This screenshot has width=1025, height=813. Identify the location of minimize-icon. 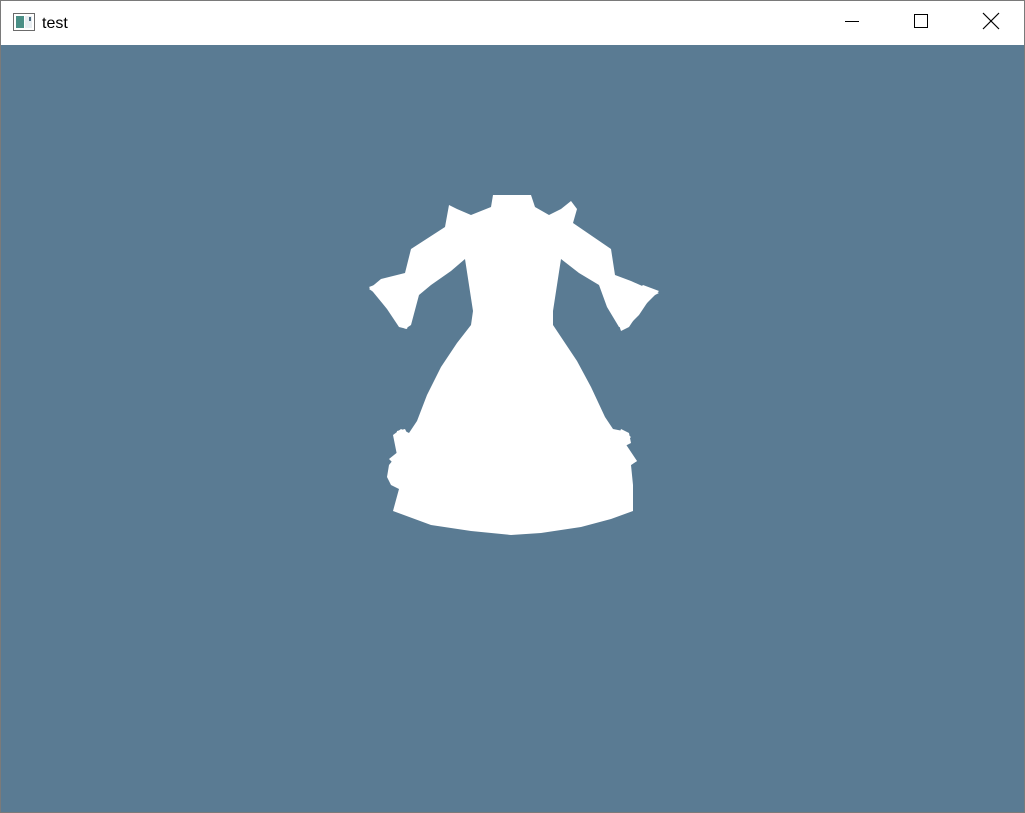
(852, 23).